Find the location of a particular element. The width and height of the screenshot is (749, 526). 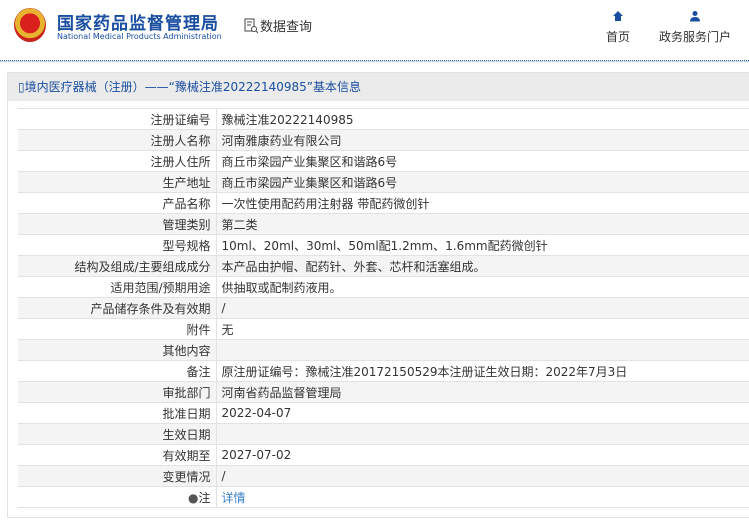

table-row: 附件无 is located at coordinates (383, 329).